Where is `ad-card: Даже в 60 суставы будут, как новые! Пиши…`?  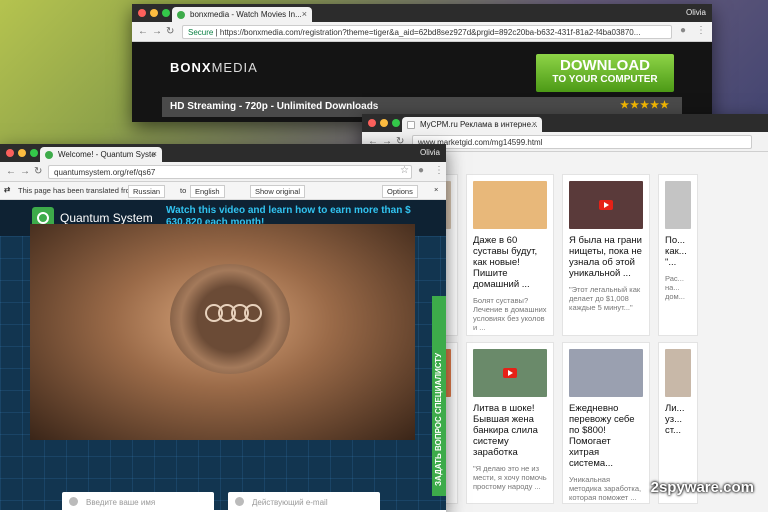 ad-card: Даже в 60 суставы будут, как новые! Пиши… is located at coordinates (510, 255).